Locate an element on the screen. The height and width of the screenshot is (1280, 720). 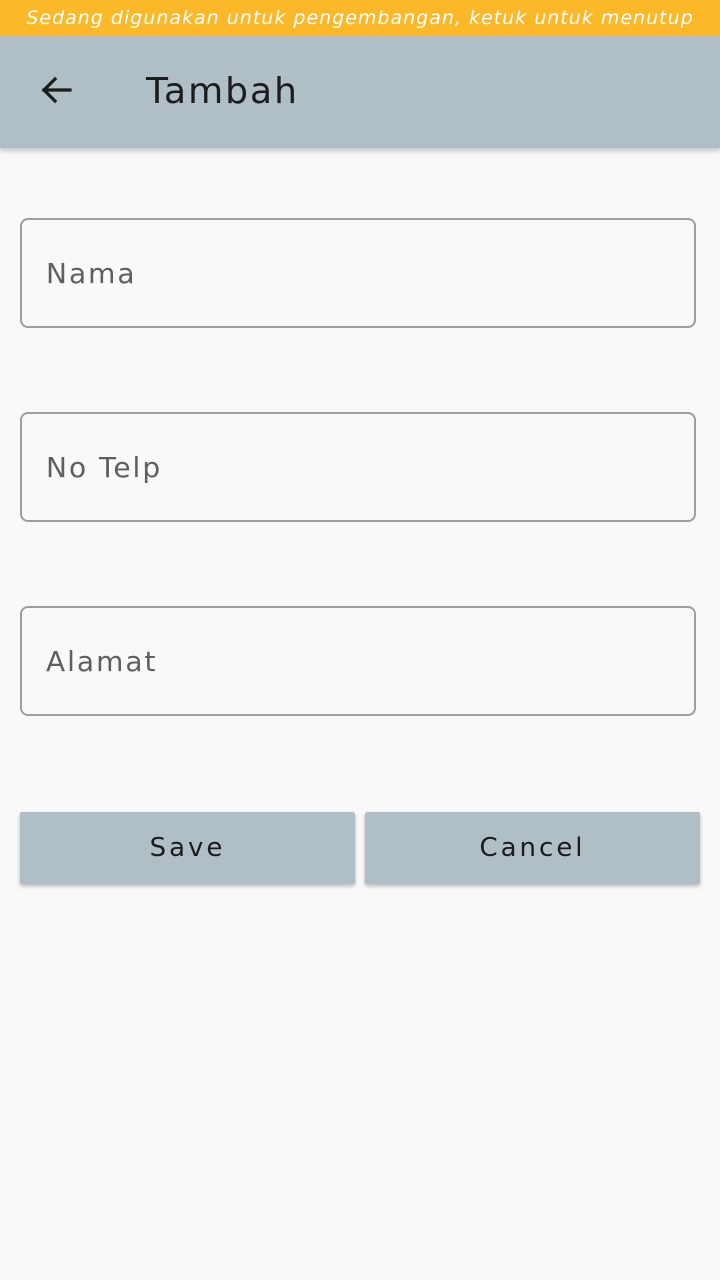
nama-field is located at coordinates (358, 273).